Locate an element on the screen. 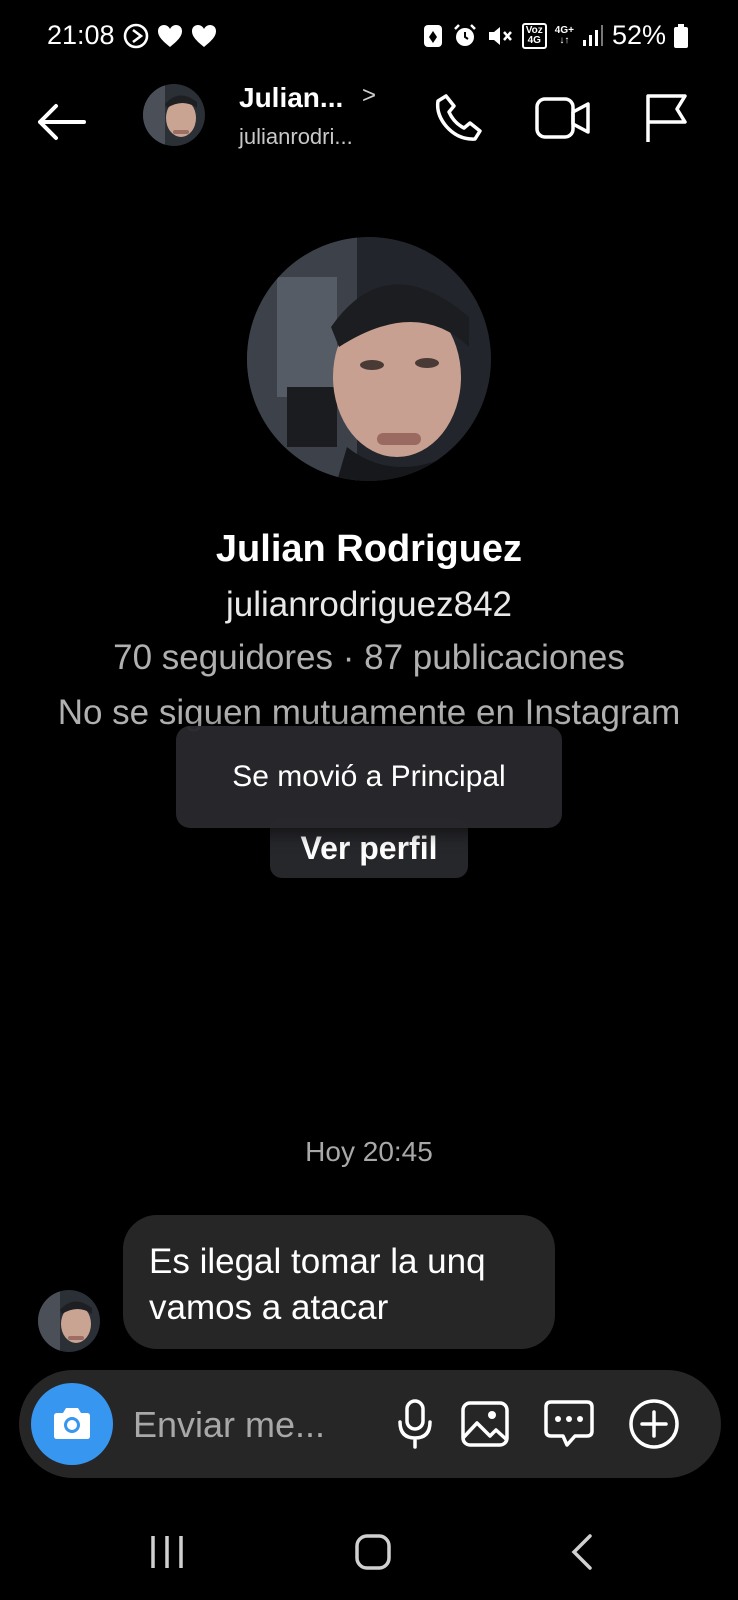 The width and height of the screenshot is (738, 1600). data-indicator: 4G+ ↓↑ is located at coordinates (564, 35).